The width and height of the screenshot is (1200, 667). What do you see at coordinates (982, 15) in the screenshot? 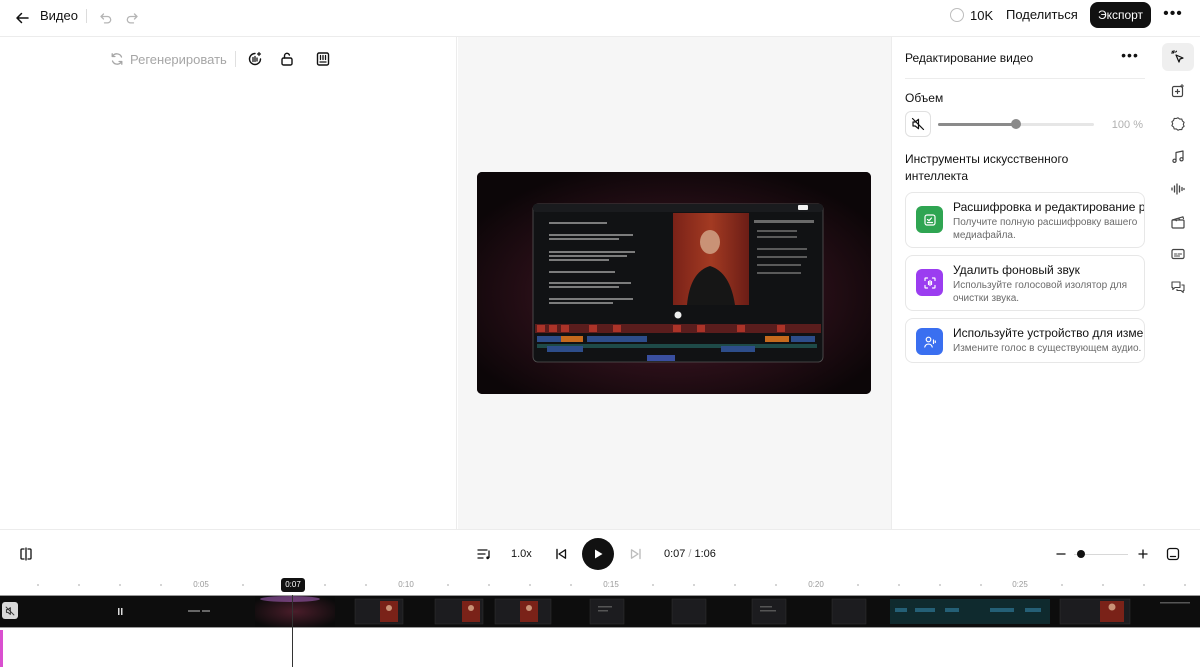
I see `credits-count: 10K` at bounding box center [982, 15].